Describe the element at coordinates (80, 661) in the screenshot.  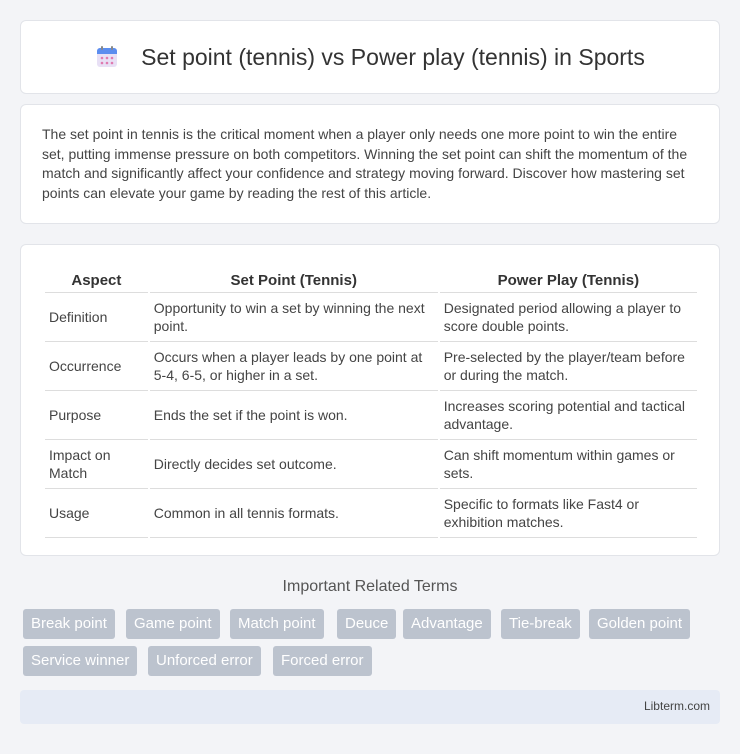
I see `term-tag: Service winner` at that location.